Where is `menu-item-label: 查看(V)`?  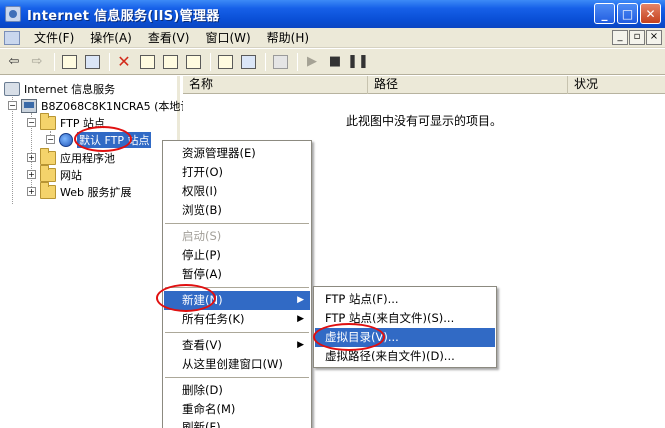
menu-item-label: 查看(V) is located at coordinates (202, 345).